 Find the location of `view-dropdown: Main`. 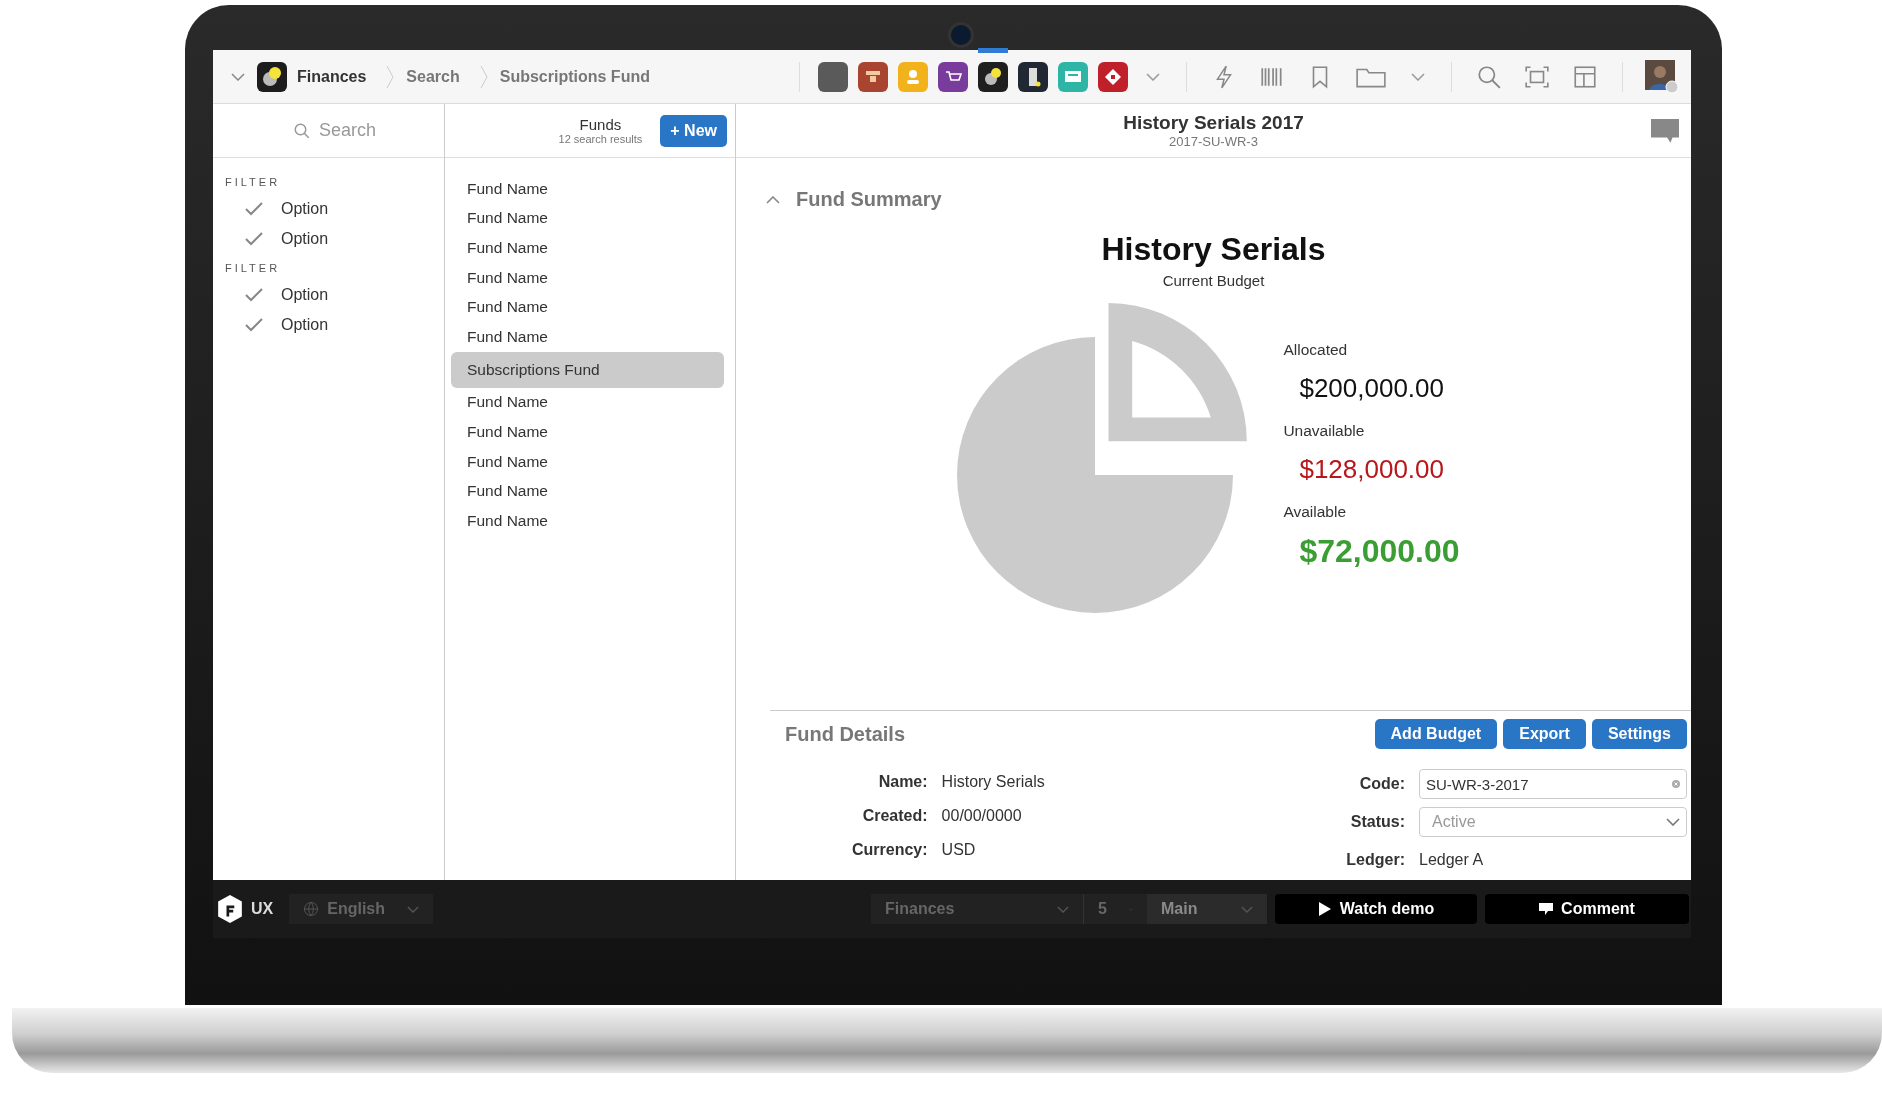

view-dropdown: Main is located at coordinates (1207, 909).